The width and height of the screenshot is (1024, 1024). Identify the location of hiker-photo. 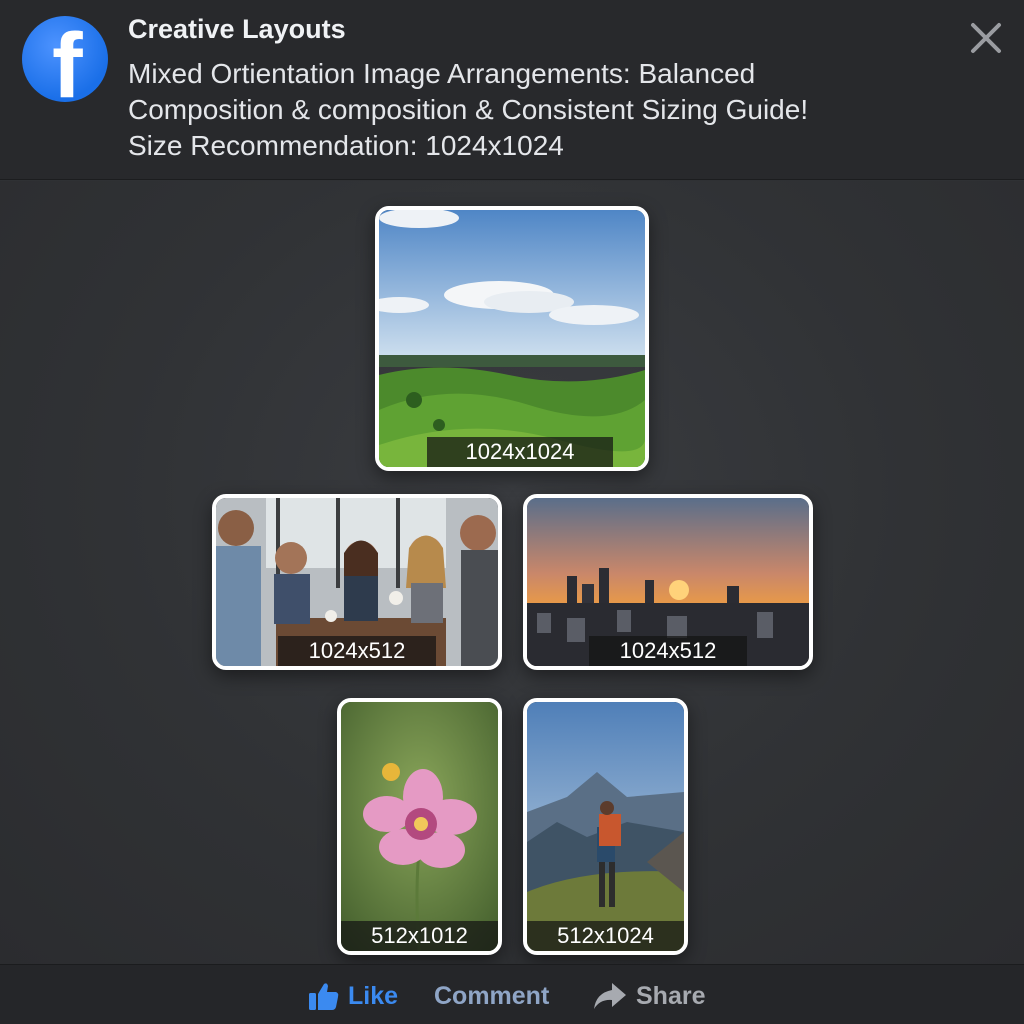
(605, 826).